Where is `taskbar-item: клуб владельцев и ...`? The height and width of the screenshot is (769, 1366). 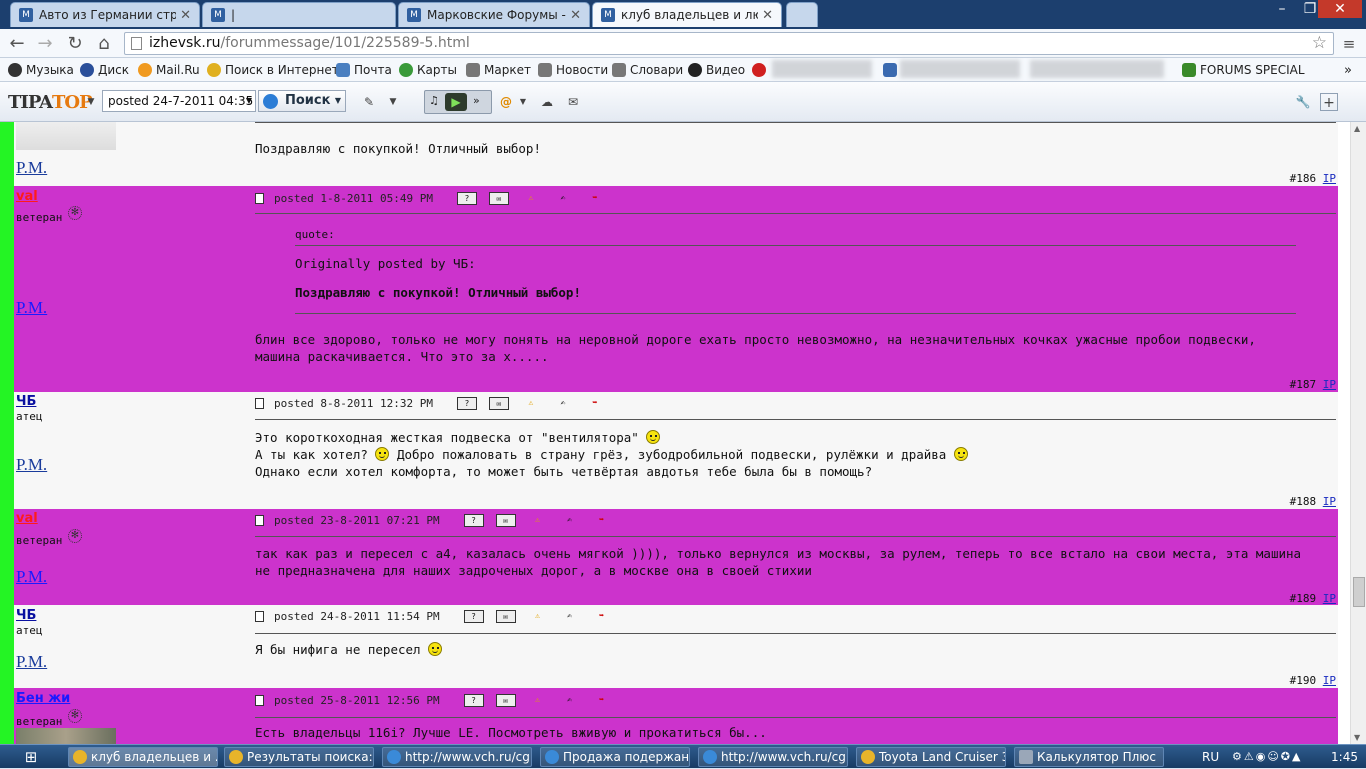 taskbar-item: клуб владельцев и ... is located at coordinates (143, 757).